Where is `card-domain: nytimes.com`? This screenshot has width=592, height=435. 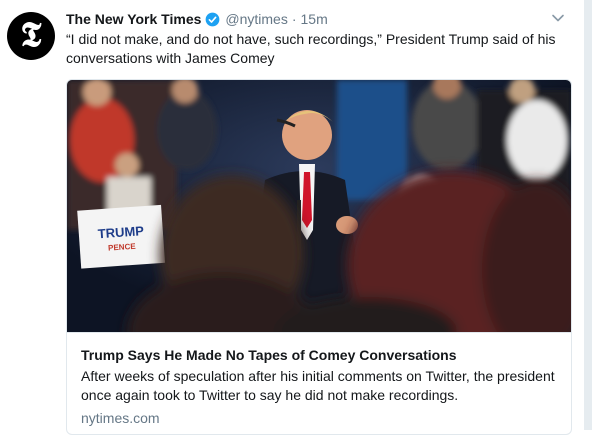 card-domain: nytimes.com is located at coordinates (120, 418).